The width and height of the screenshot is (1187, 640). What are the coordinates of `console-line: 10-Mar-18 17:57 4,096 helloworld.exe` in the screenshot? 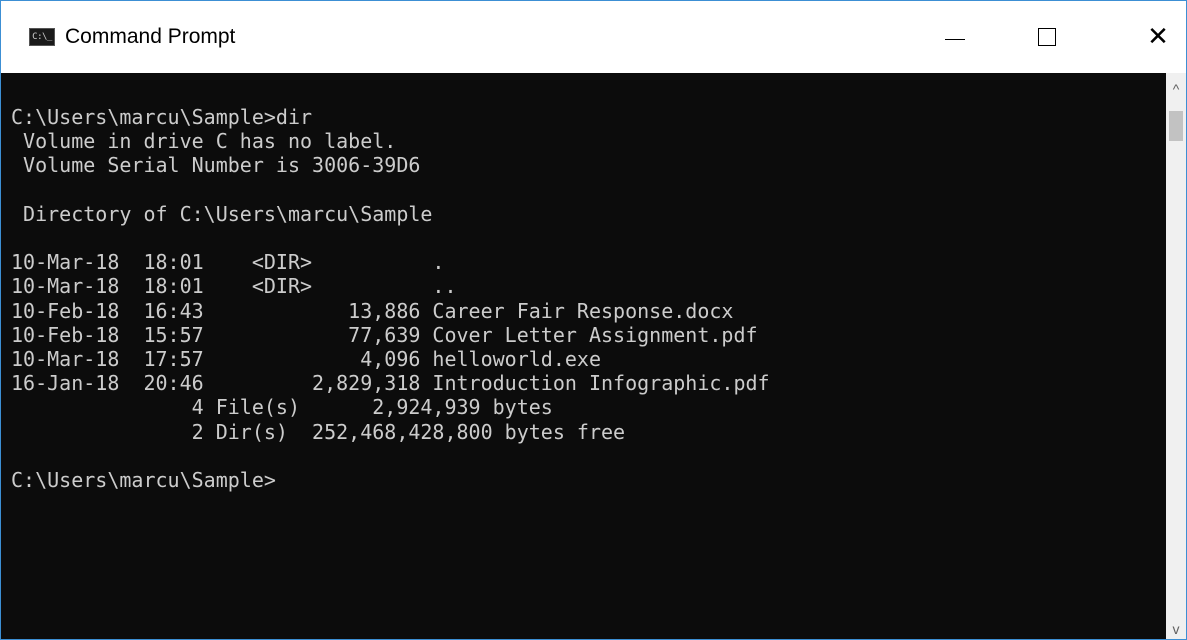 It's located at (306, 359).